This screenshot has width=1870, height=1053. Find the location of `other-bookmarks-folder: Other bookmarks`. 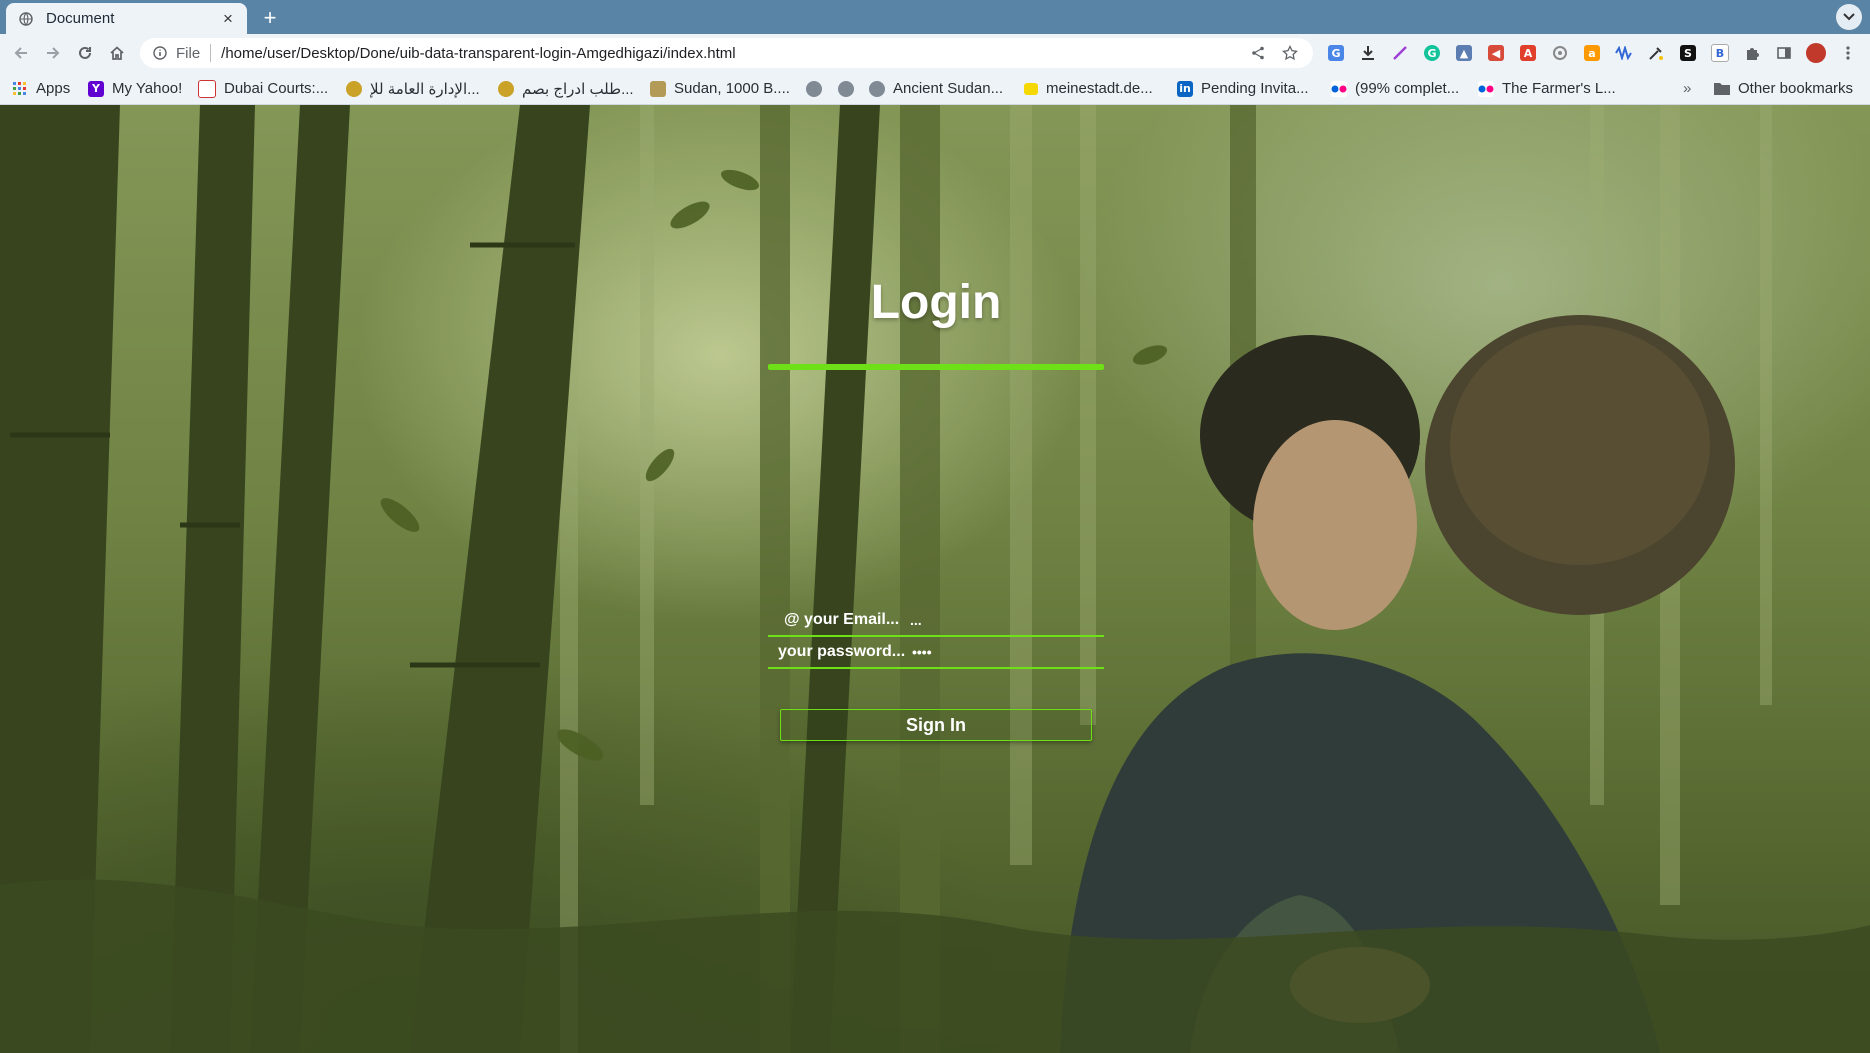

other-bookmarks-folder: Other bookmarks is located at coordinates (1783, 88).